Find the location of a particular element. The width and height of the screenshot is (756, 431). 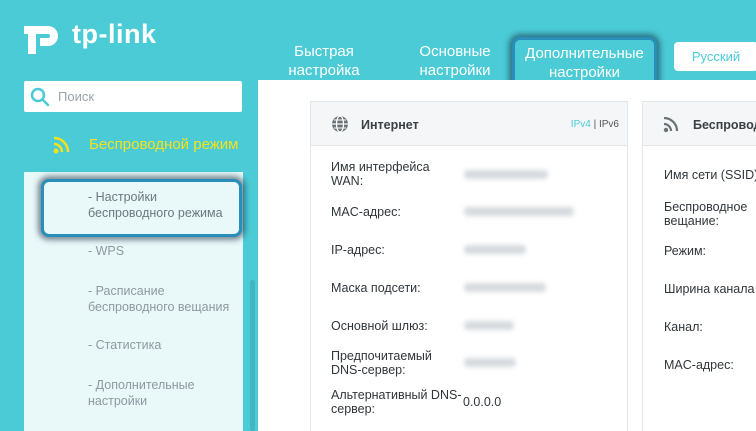

tp-link-logo-icon is located at coordinates (41, 40).